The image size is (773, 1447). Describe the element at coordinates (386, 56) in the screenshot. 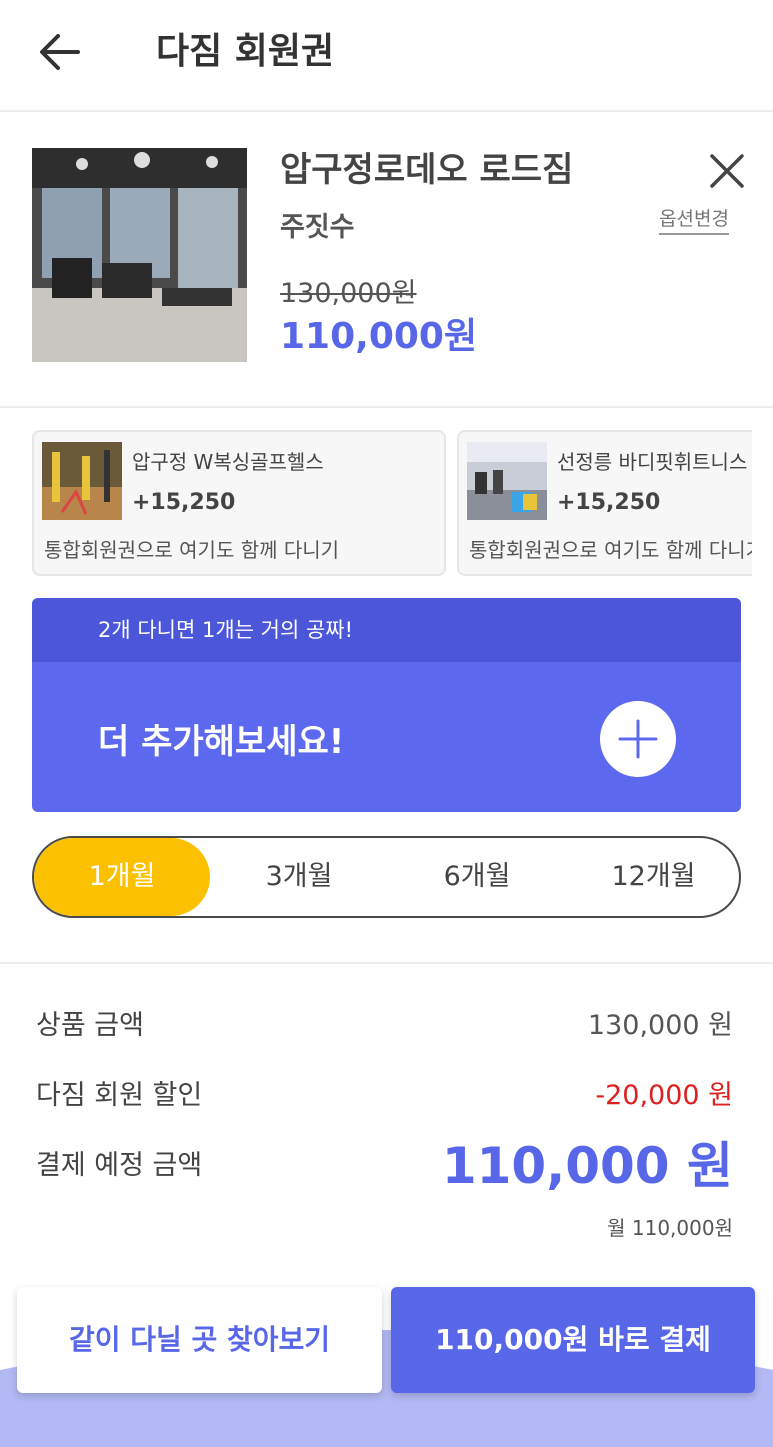

I see `app-header: 다짐 회원권` at that location.